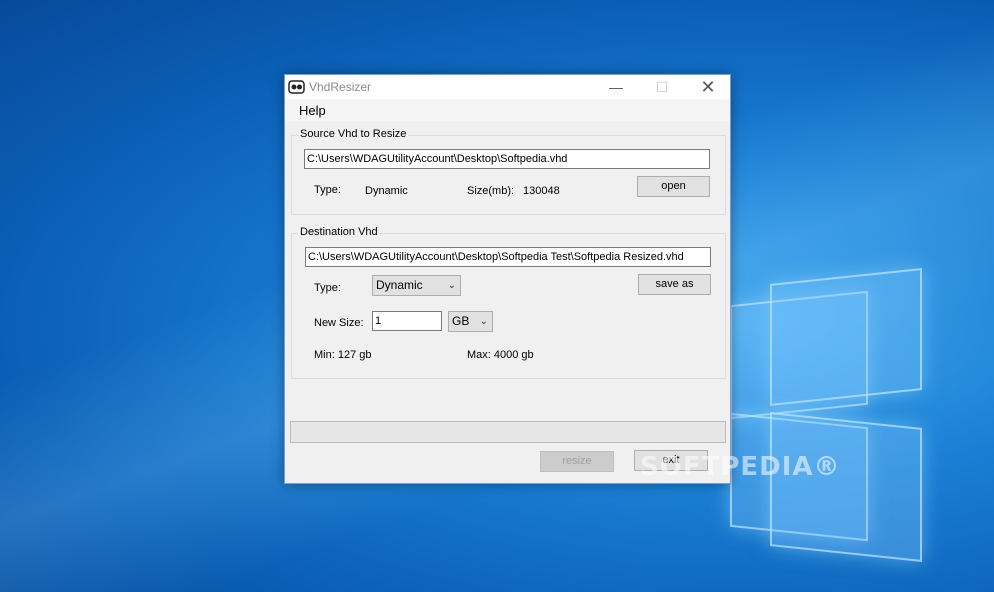 The image size is (994, 592). What do you see at coordinates (674, 284) in the screenshot?
I see `save-as-button: save as` at bounding box center [674, 284].